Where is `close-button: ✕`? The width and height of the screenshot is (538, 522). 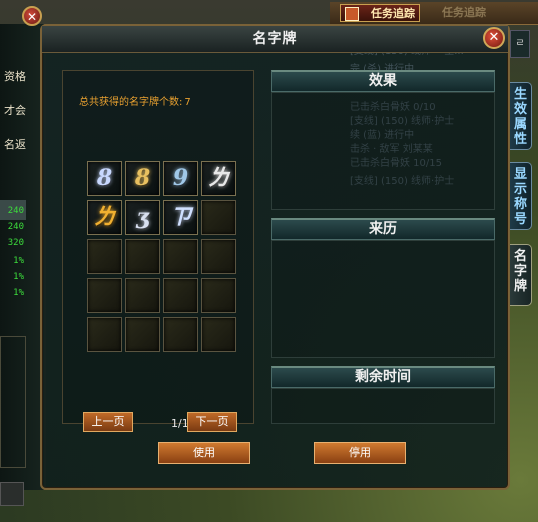 close-button: ✕ is located at coordinates (494, 38).